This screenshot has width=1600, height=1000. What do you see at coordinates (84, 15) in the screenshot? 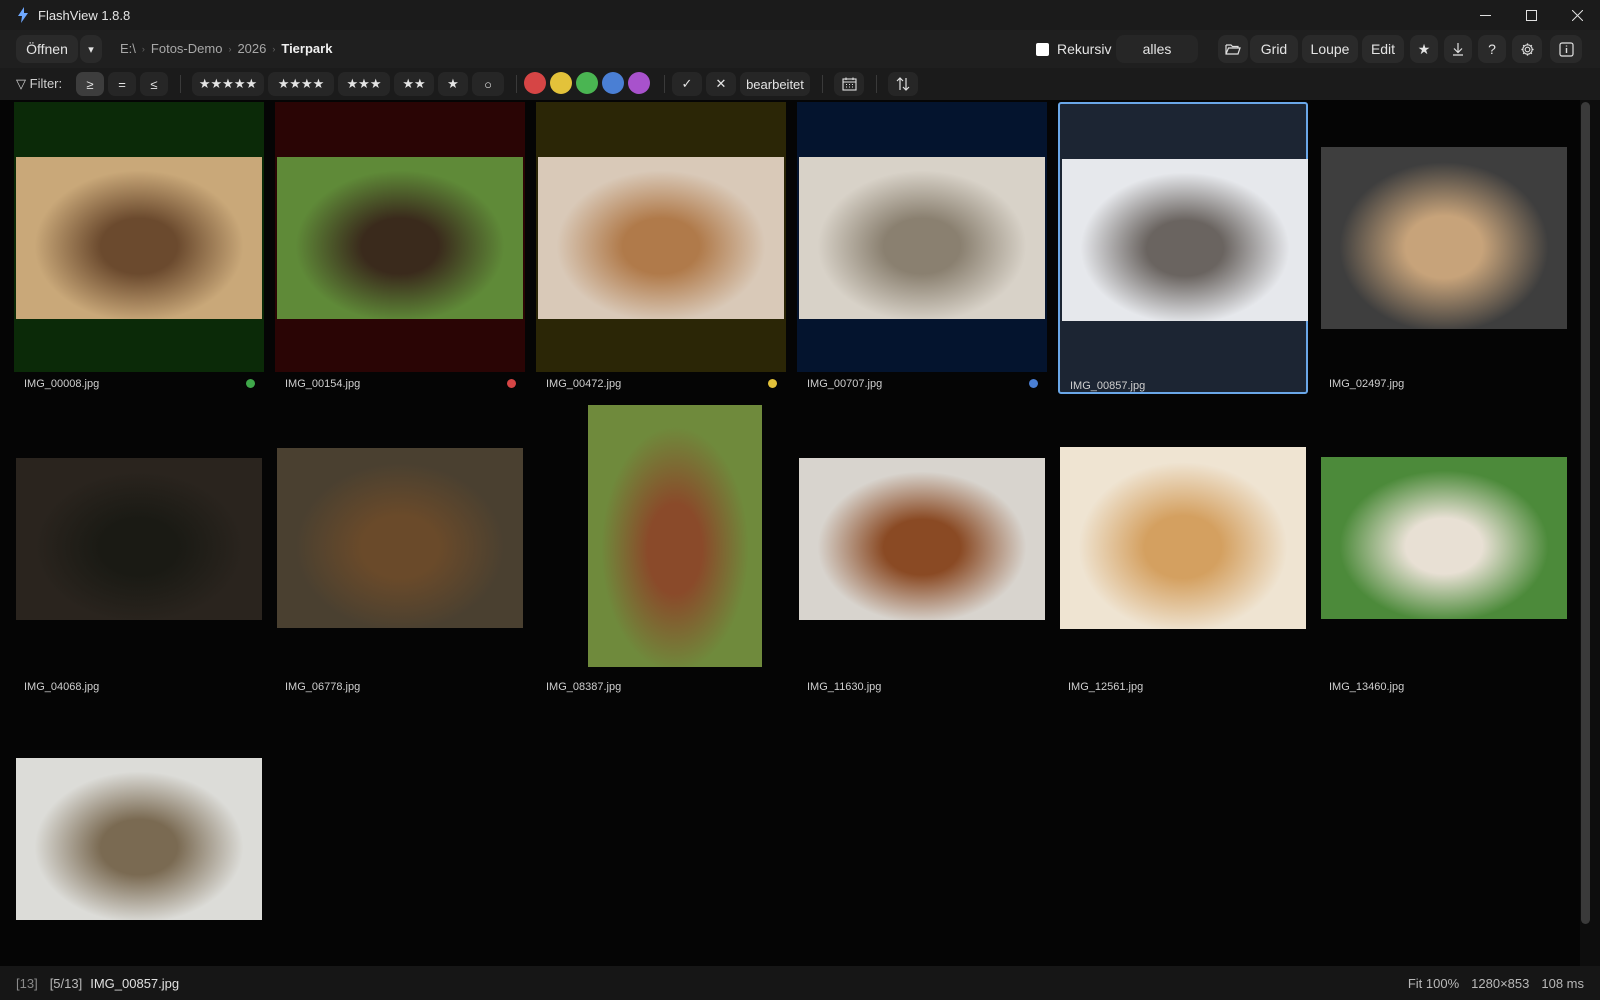
I see `window-title: FlashView 1.8.8` at bounding box center [84, 15].